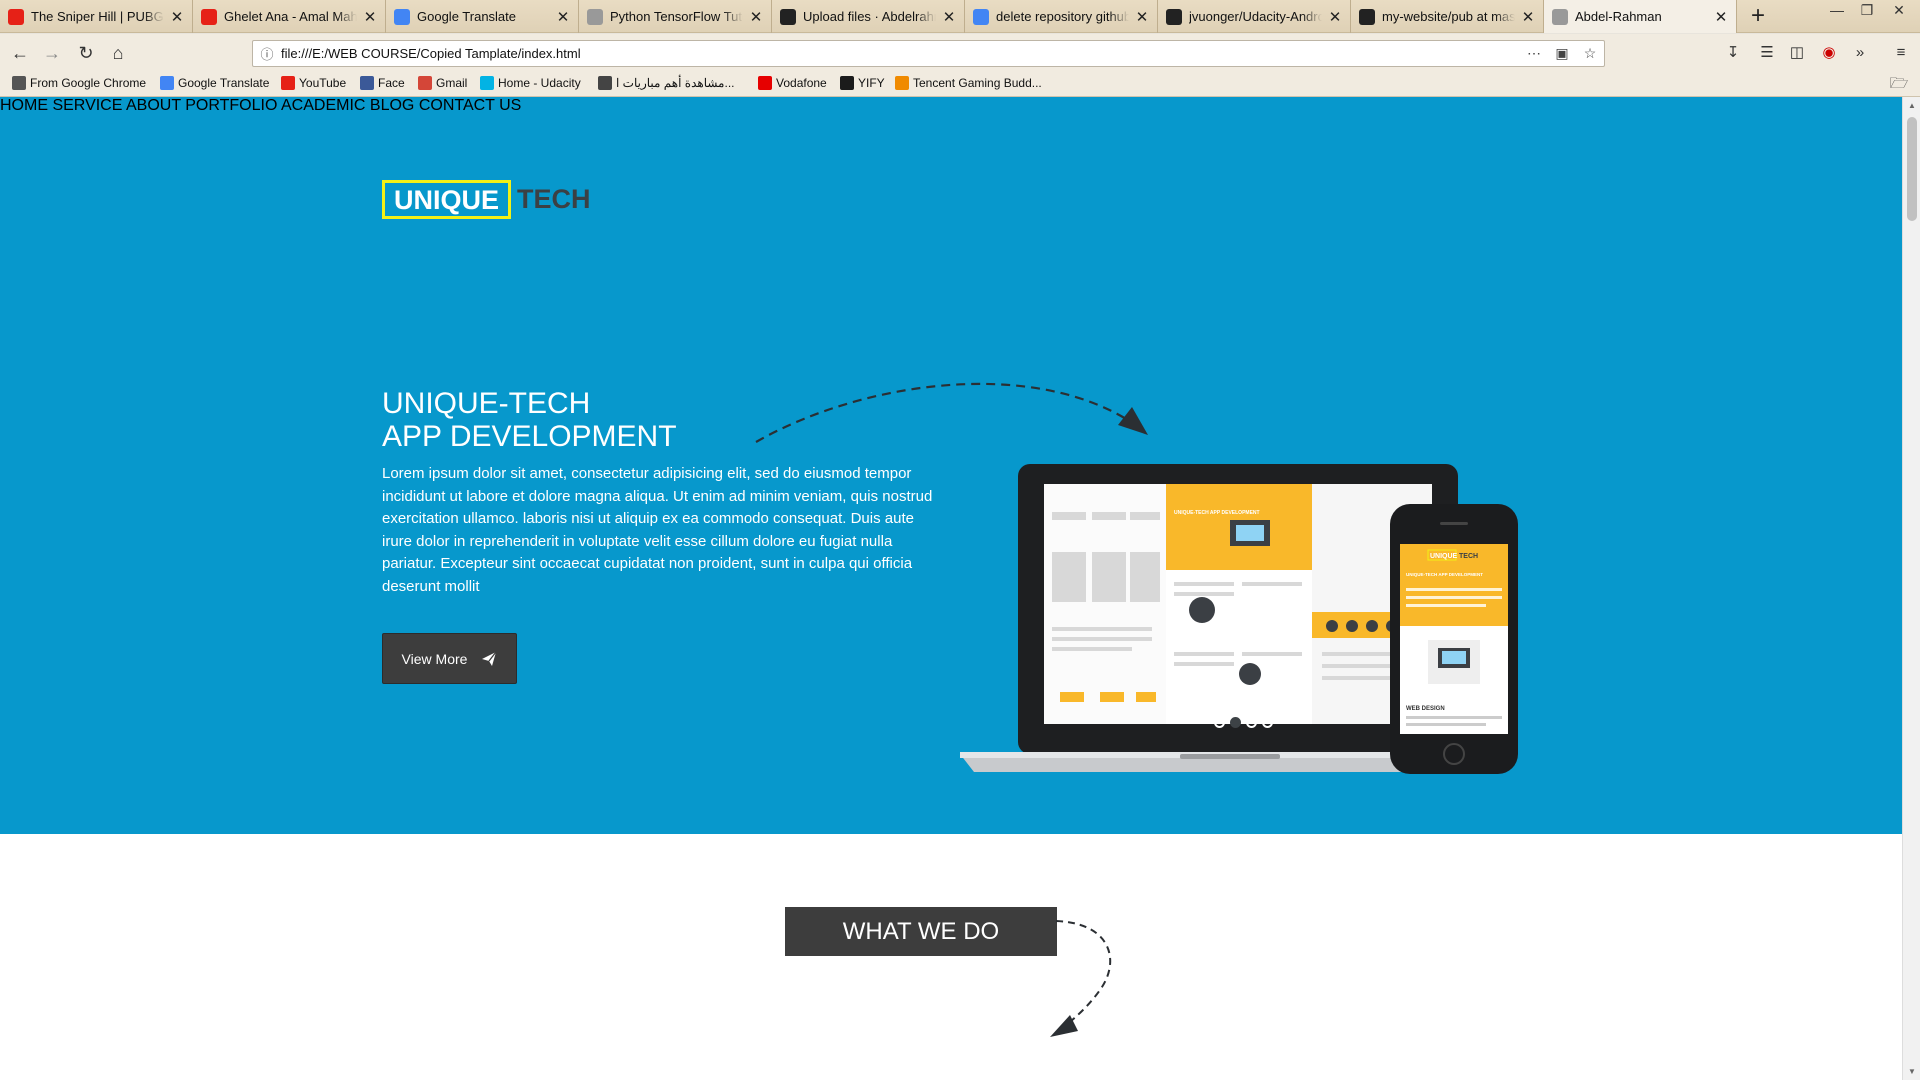 The image size is (1920, 1080). What do you see at coordinates (1899, 84) in the screenshot?
I see `other-bookmarks-icon: 🗁` at bounding box center [1899, 84].